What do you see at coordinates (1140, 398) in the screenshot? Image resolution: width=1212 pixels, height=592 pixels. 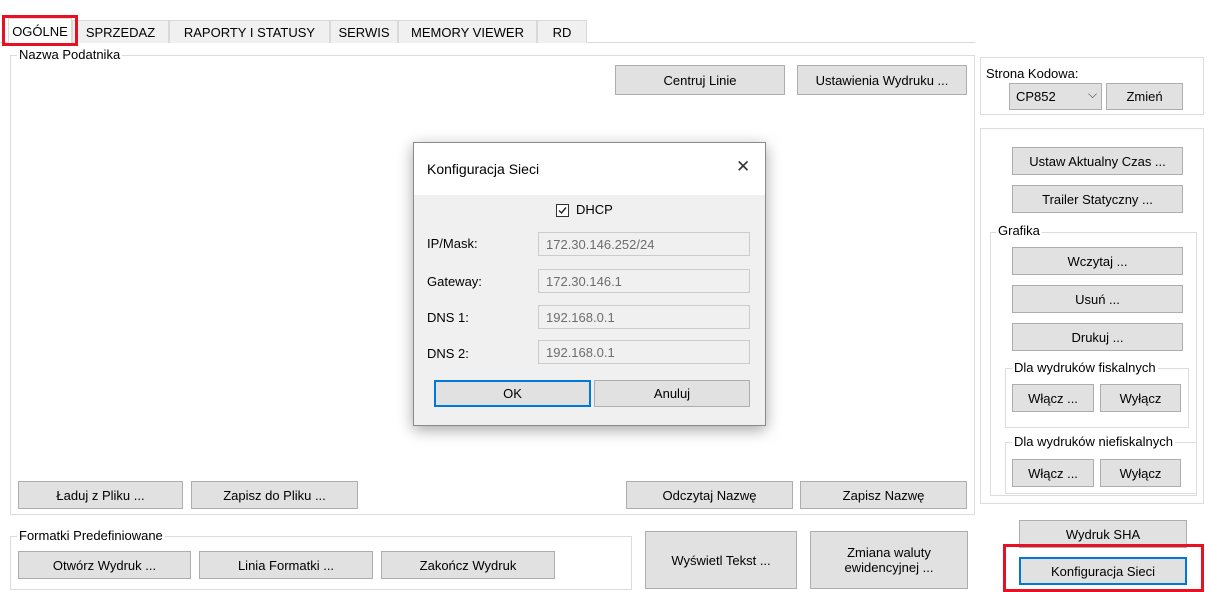 I see `wylacz-fiskalne-button: Wyłącz` at bounding box center [1140, 398].